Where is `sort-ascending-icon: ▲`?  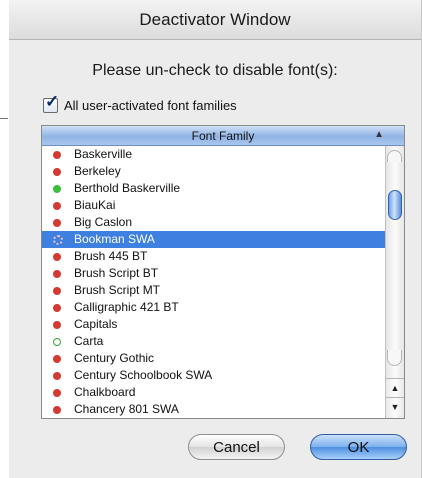 sort-ascending-icon: ▲ is located at coordinates (379, 134).